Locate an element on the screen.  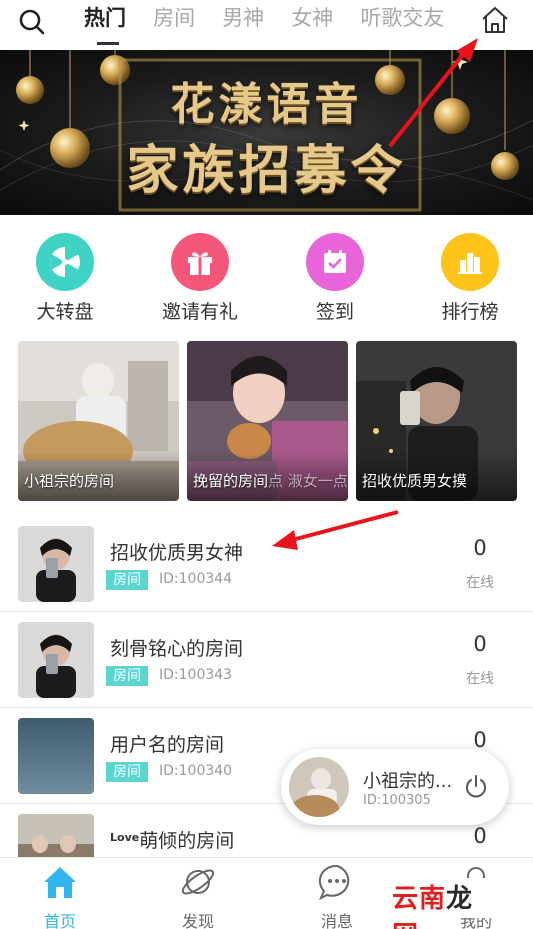
room-title: Love萌倾的房间 is located at coordinates (172, 839).